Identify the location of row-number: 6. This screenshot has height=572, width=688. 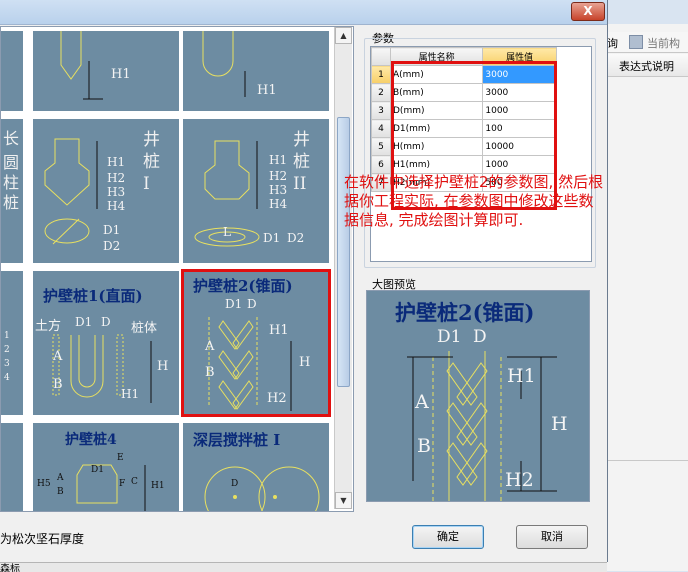
(381, 164).